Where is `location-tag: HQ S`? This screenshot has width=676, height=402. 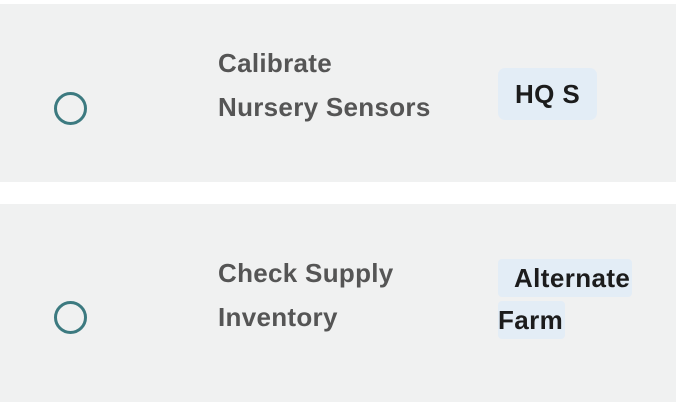 location-tag: HQ S is located at coordinates (548, 94).